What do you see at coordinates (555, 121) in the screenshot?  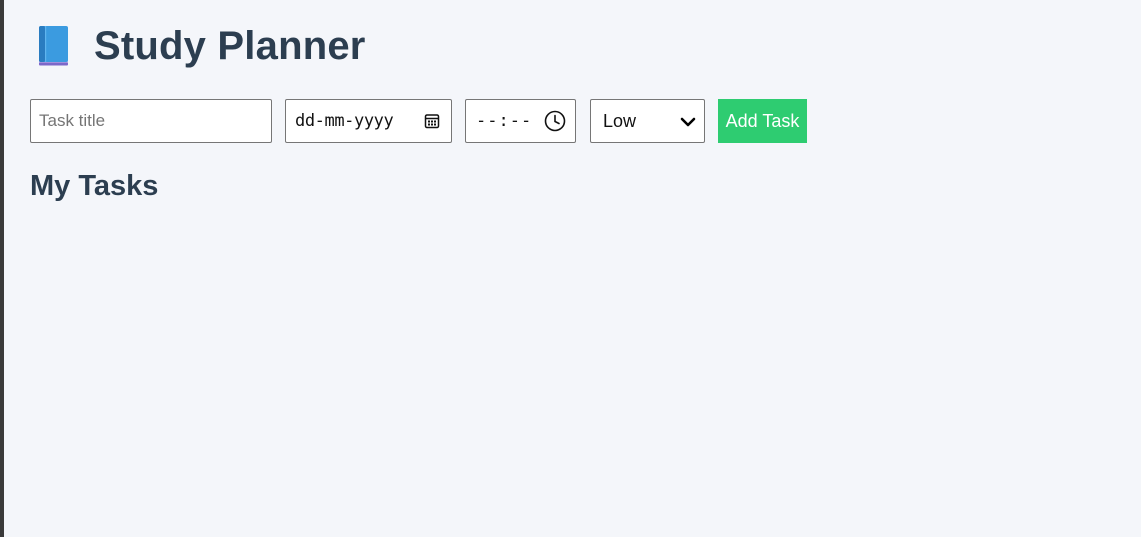 I see `clock-icon` at bounding box center [555, 121].